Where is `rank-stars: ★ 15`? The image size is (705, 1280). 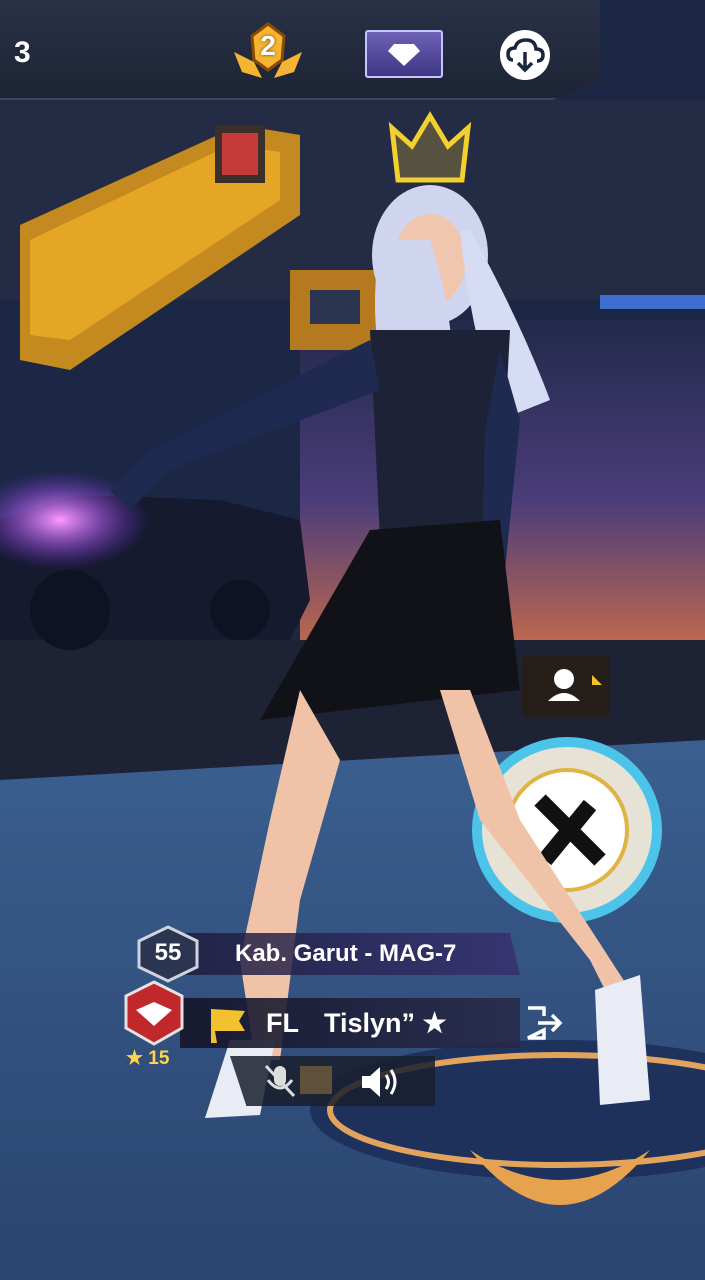
rank-stars: ★ 15 is located at coordinates (148, 1058).